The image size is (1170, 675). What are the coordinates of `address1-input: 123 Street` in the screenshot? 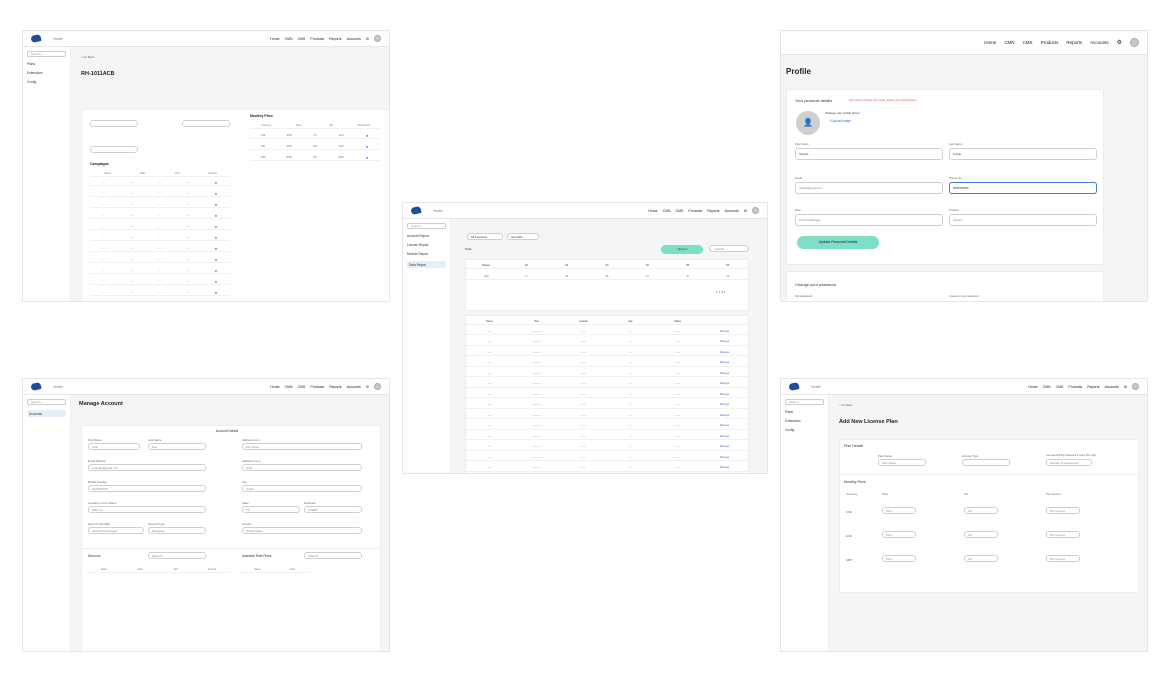 It's located at (302, 446).